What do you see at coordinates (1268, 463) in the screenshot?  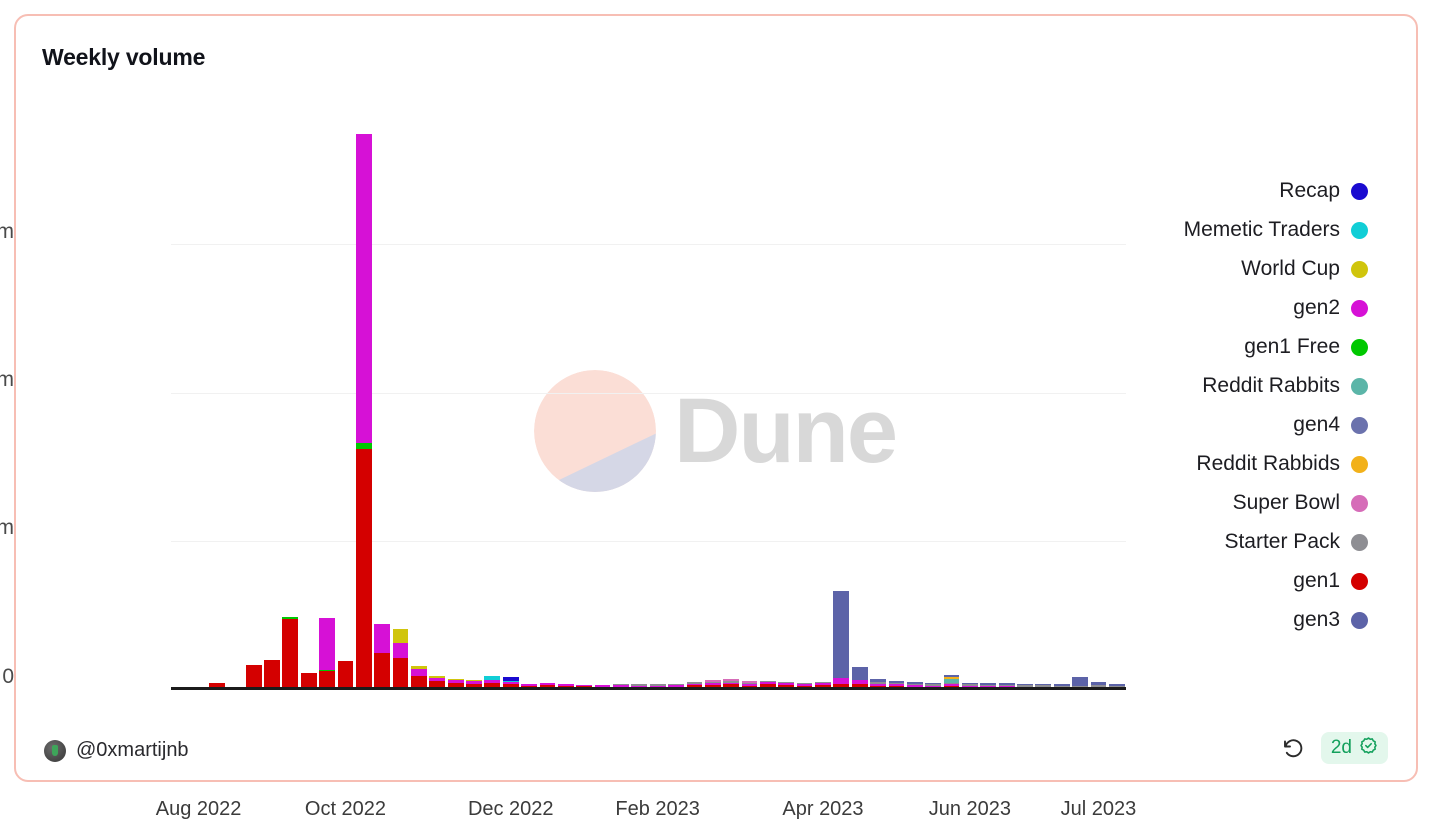 I see `legend-item-label: Reddit Rabbids` at bounding box center [1268, 463].